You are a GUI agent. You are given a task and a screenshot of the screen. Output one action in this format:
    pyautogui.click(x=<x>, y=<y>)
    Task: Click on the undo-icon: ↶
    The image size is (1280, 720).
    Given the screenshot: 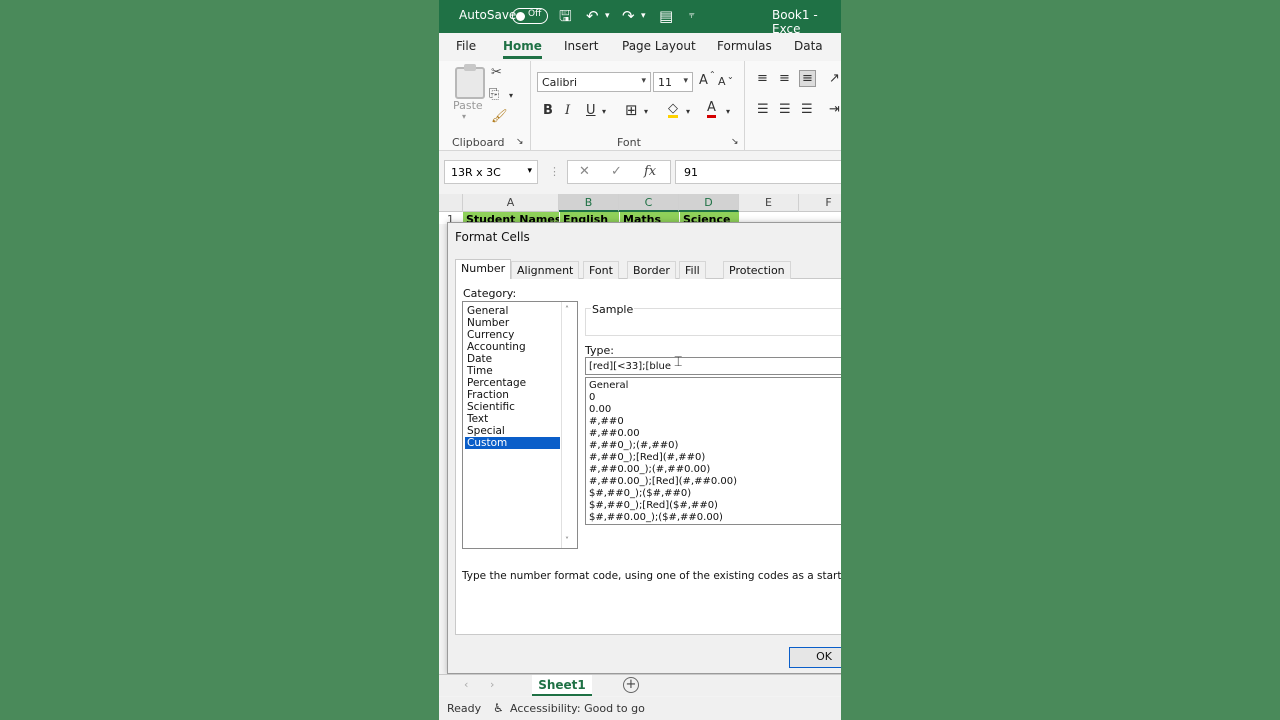 What is the action you would take?
    pyautogui.click(x=592, y=16)
    